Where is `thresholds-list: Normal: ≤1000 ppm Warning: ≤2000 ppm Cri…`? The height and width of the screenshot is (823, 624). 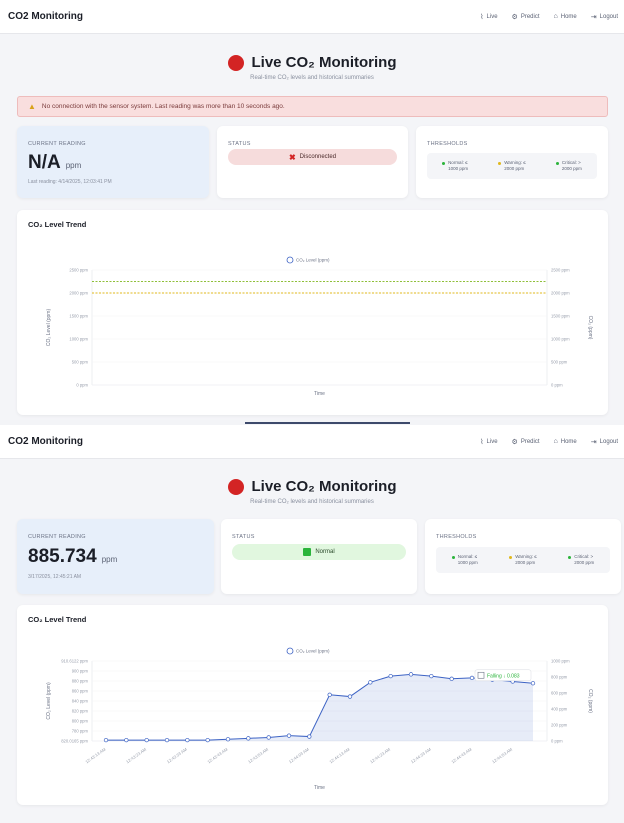 thresholds-list: Normal: ≤1000 ppm Warning: ≤2000 ppm Cri… is located at coordinates (512, 166).